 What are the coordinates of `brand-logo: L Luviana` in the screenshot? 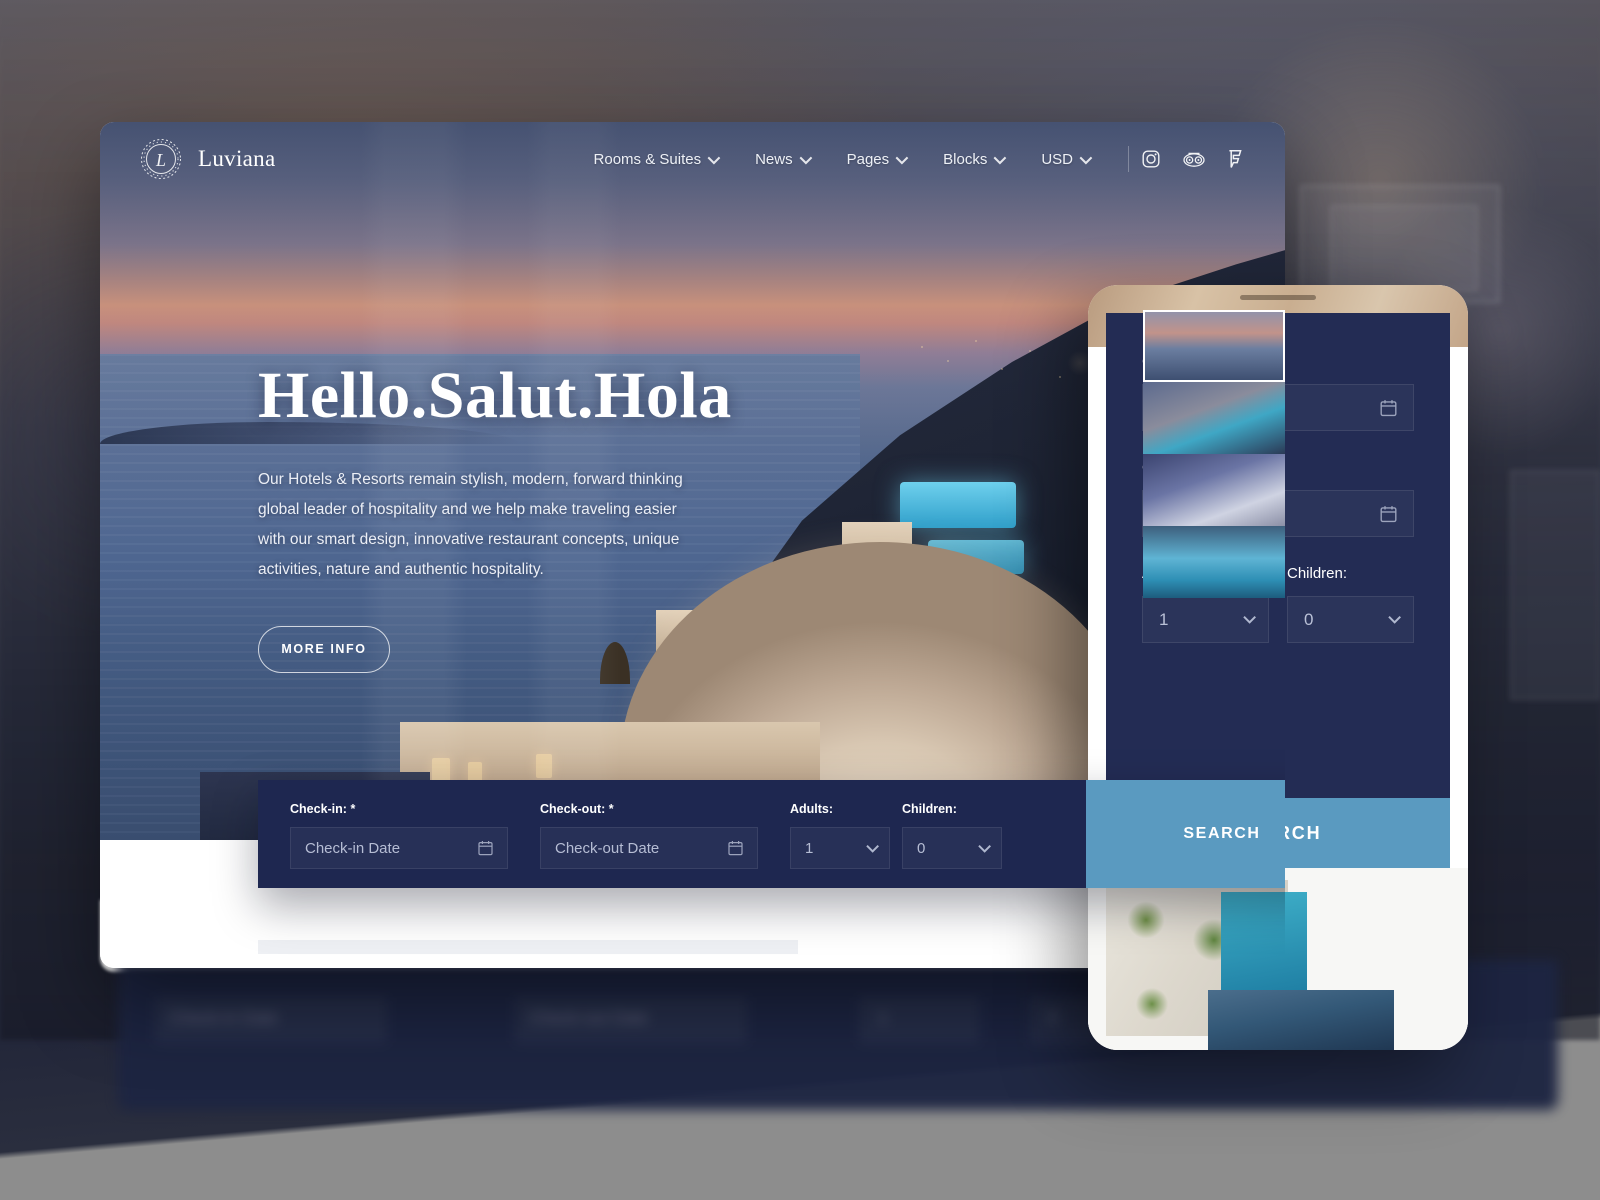 It's located at (206, 159).